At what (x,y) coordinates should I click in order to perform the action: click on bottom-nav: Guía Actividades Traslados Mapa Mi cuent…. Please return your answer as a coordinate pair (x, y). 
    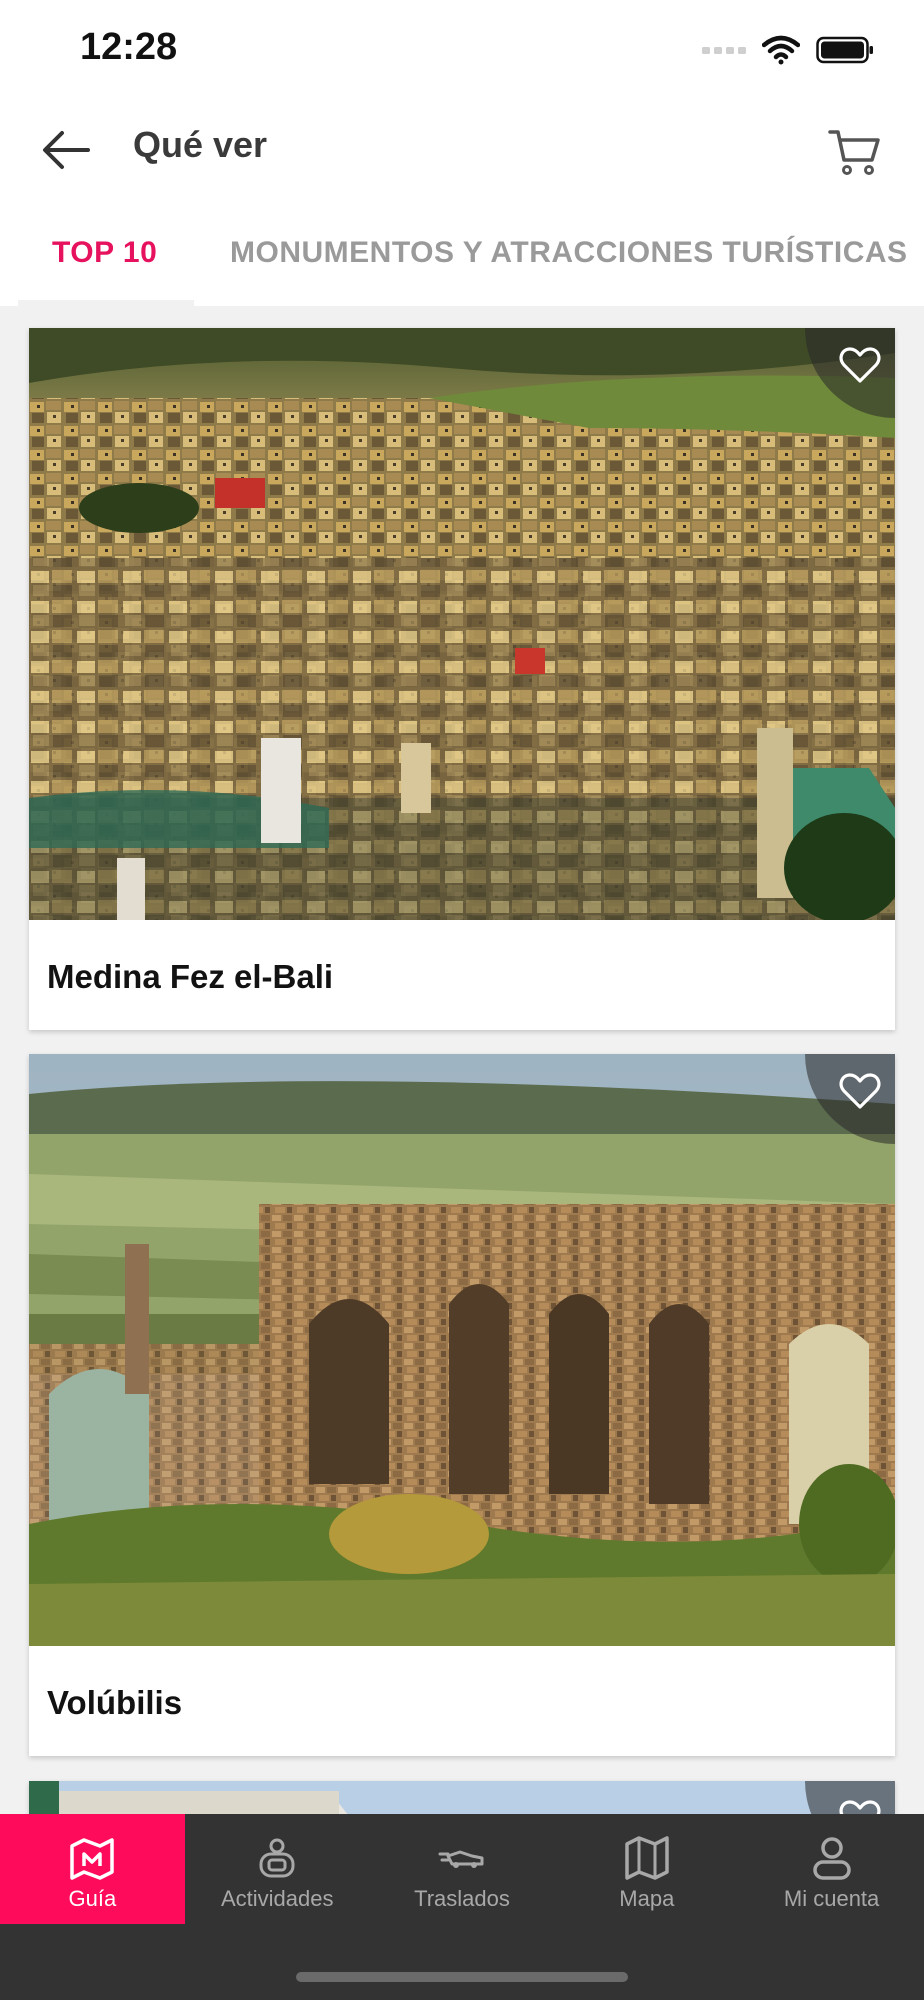
    Looking at the image, I should click on (462, 1869).